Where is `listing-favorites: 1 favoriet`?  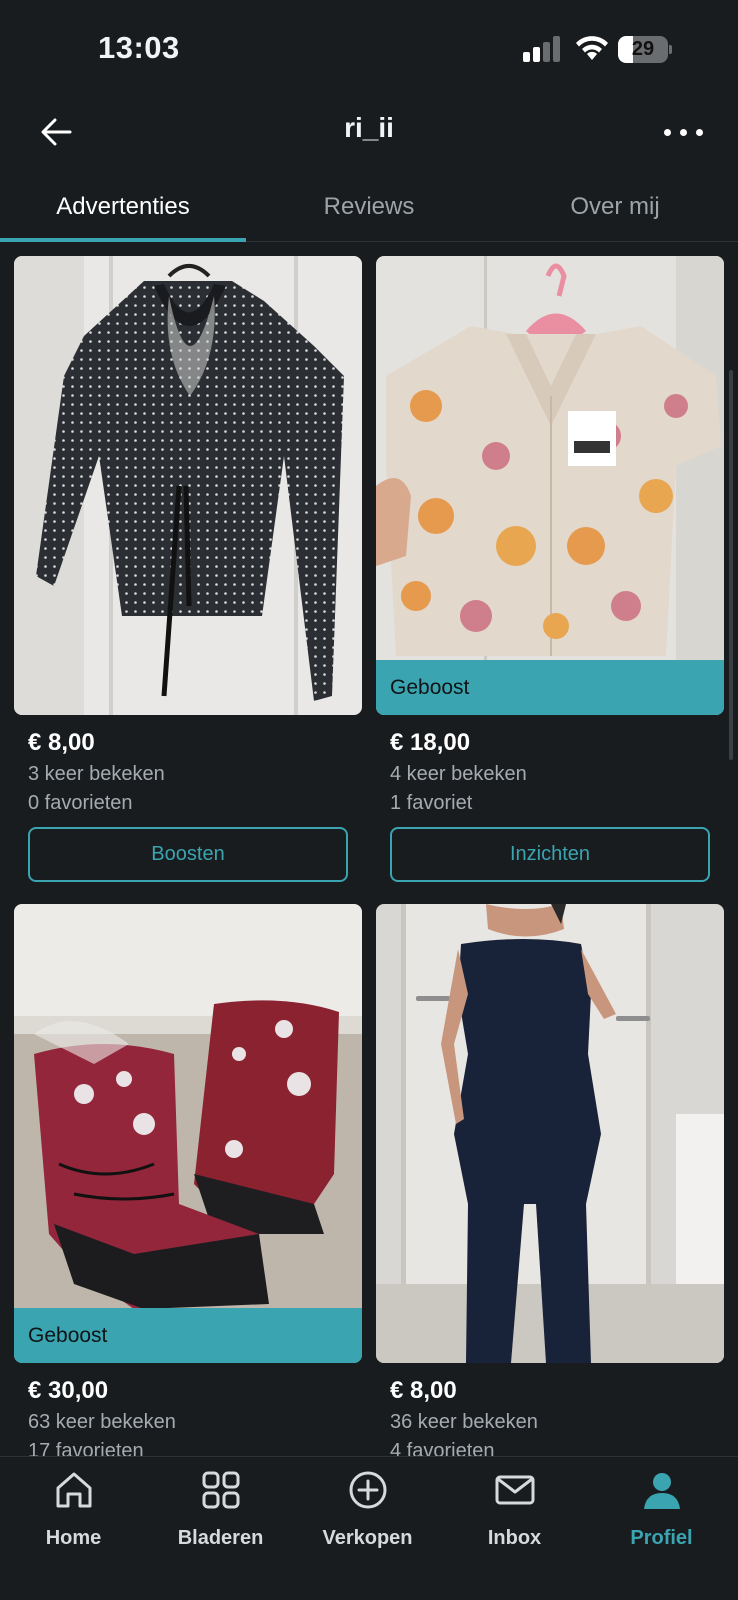
listing-favorites: 1 favoriet is located at coordinates (431, 803).